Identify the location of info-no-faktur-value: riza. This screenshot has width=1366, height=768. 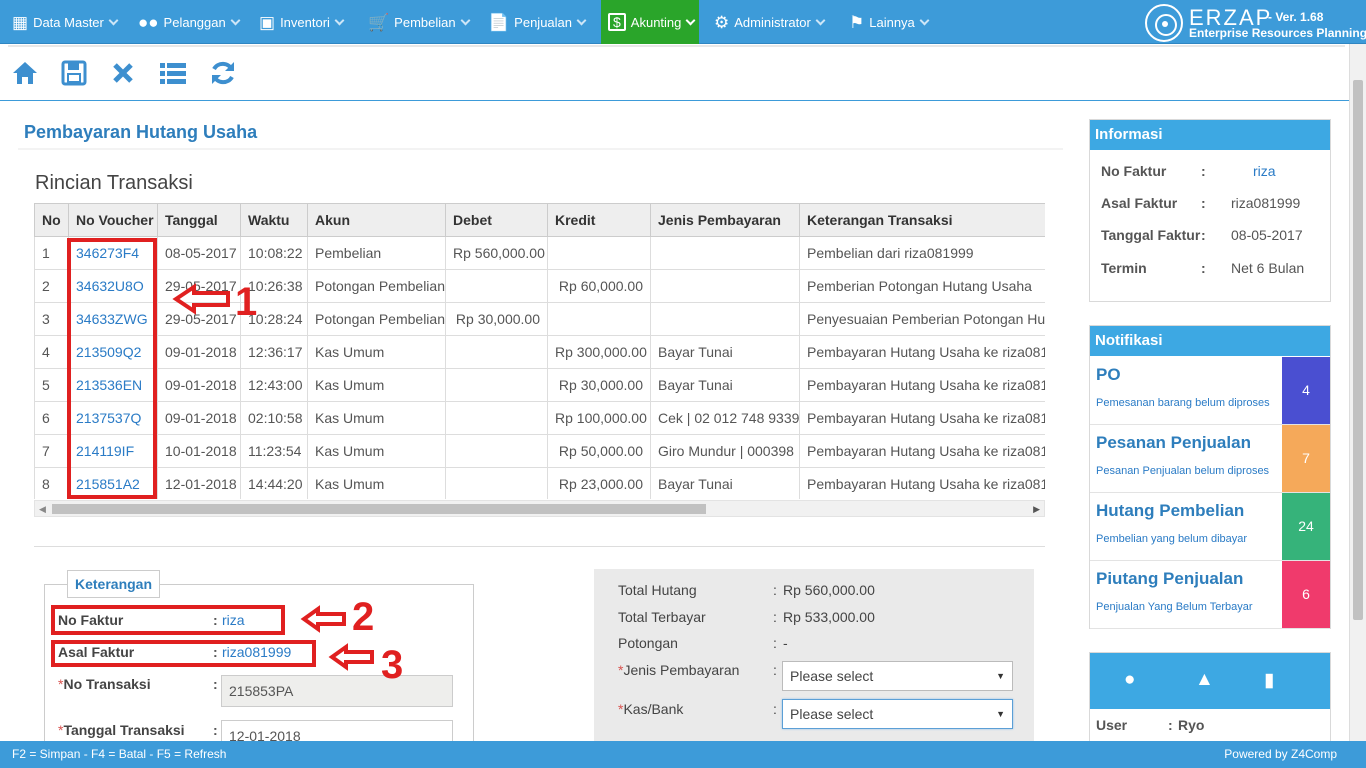
(1264, 171).